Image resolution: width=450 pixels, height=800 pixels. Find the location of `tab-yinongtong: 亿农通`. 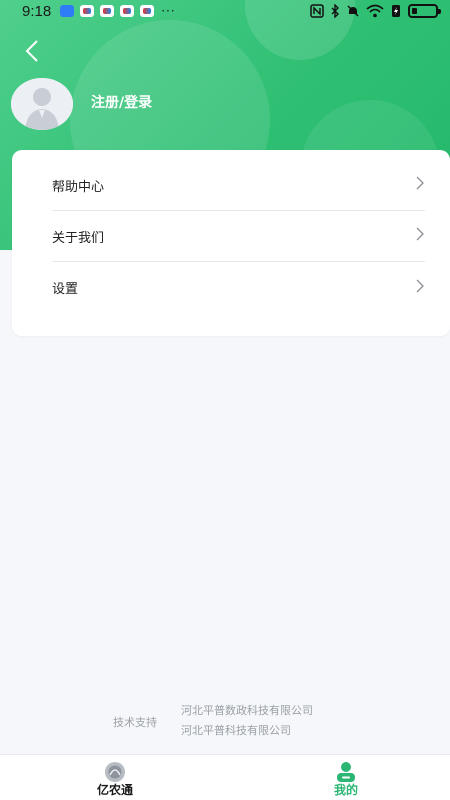

tab-yinongtong: 亿农通 is located at coordinates (115, 777).